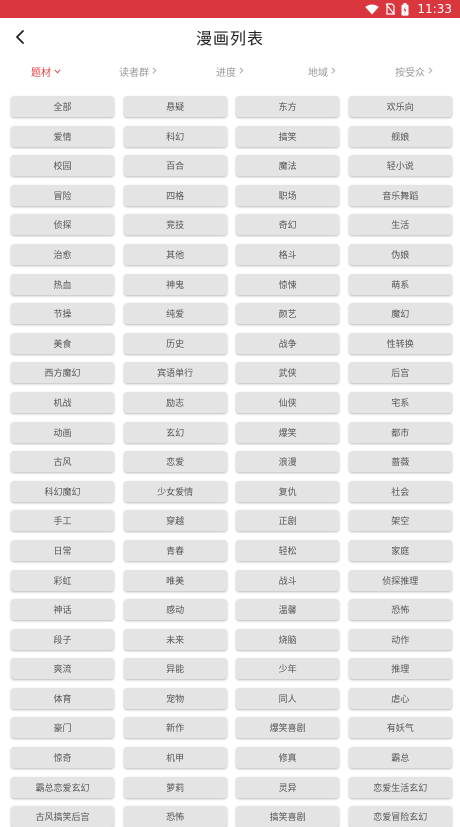 The width and height of the screenshot is (460, 827). What do you see at coordinates (400, 284) in the screenshot?
I see `genre-tag: 萌系` at bounding box center [400, 284].